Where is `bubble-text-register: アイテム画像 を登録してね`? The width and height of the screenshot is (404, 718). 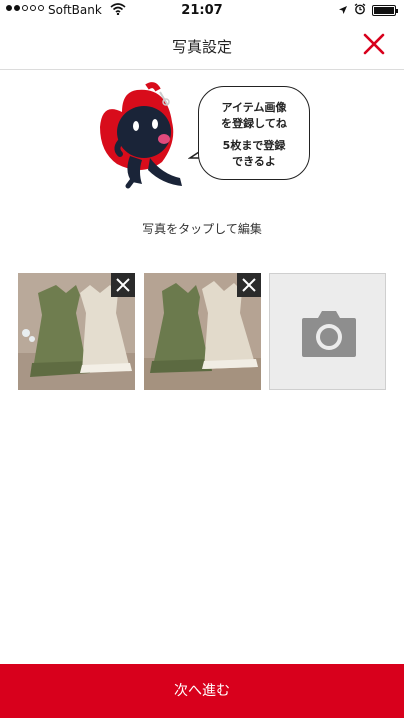 bubble-text-register: アイテム画像 を登録してね is located at coordinates (254, 115).